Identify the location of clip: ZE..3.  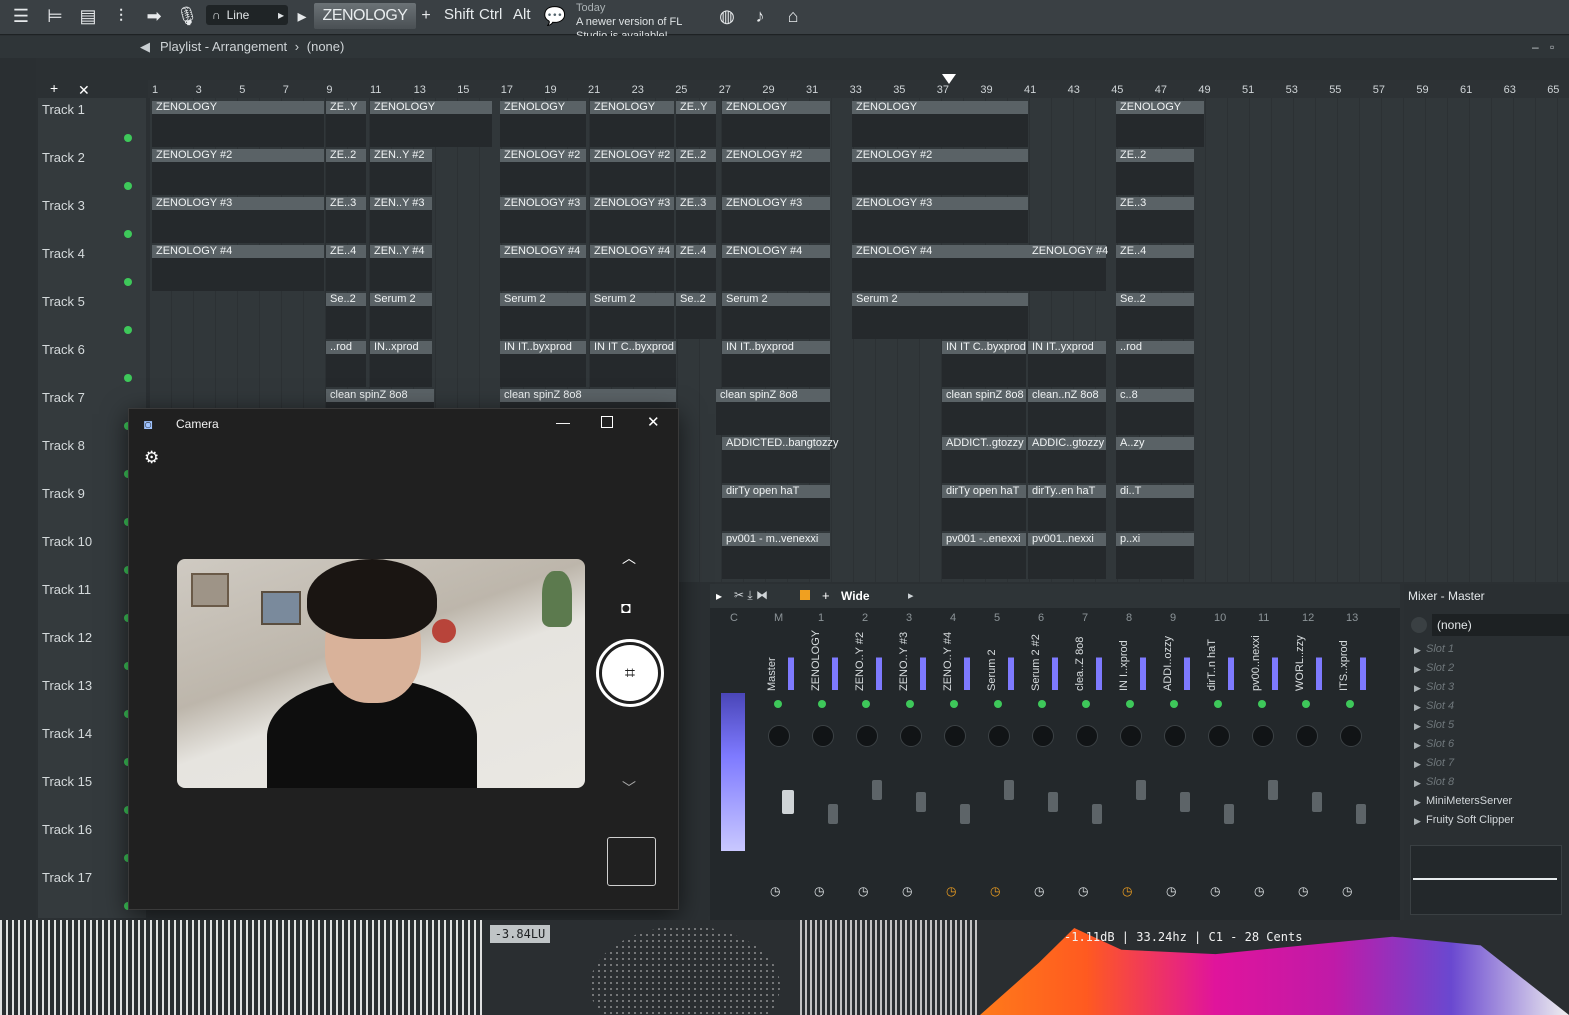
(696, 220).